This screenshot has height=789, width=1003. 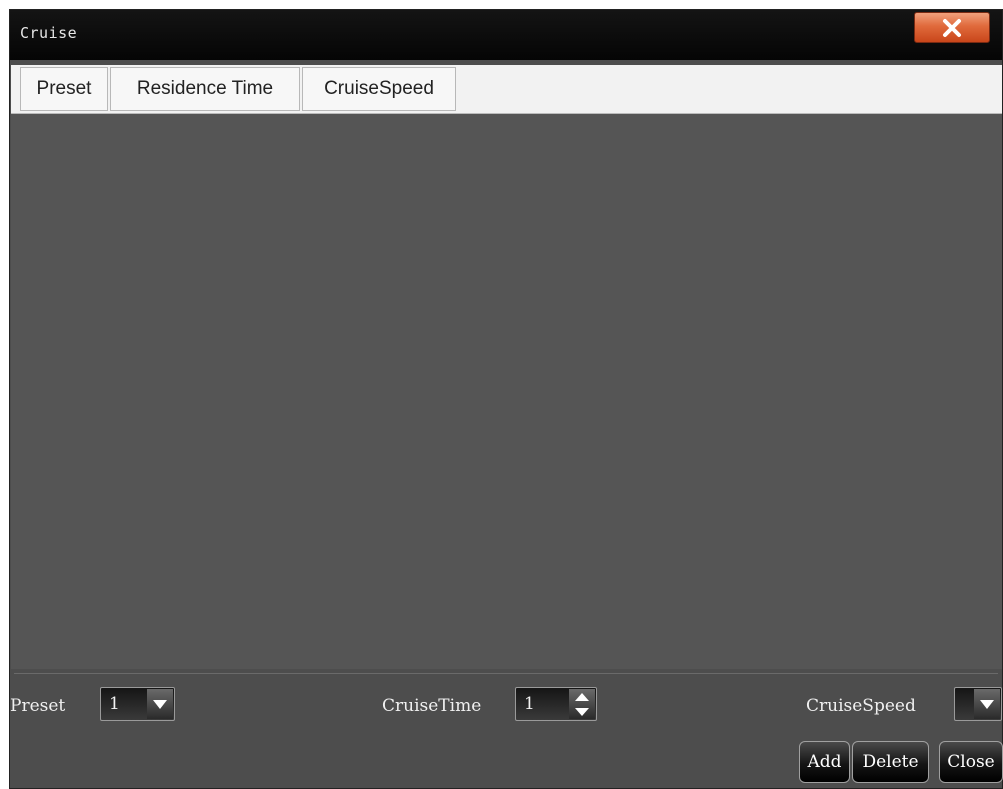 I want to click on cruise-speed-label: CruiseSpeed, so click(x=861, y=706).